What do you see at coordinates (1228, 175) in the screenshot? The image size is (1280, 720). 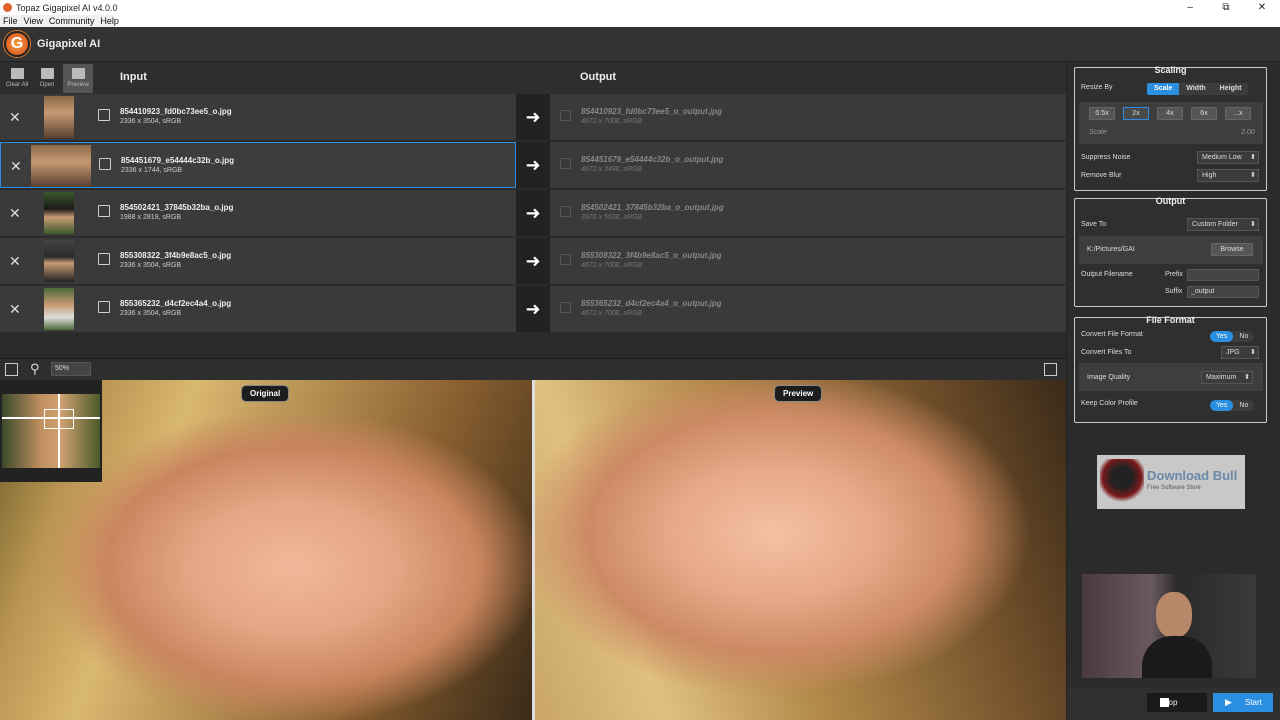 I see `remove-blur-select: High` at bounding box center [1228, 175].